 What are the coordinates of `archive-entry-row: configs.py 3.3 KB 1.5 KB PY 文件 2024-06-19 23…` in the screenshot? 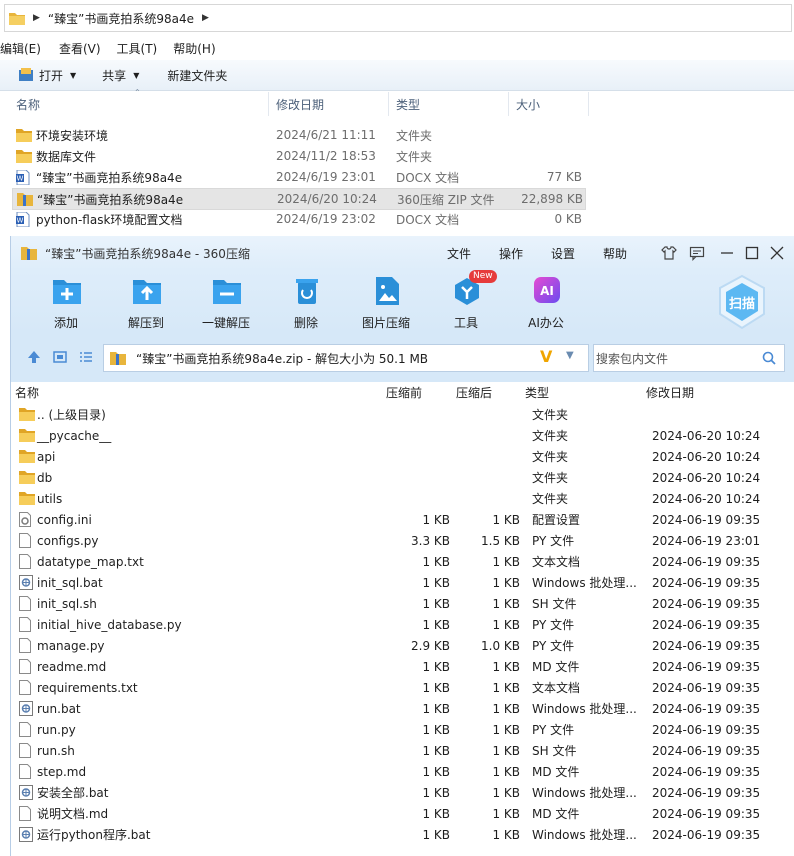 It's located at (402, 540).